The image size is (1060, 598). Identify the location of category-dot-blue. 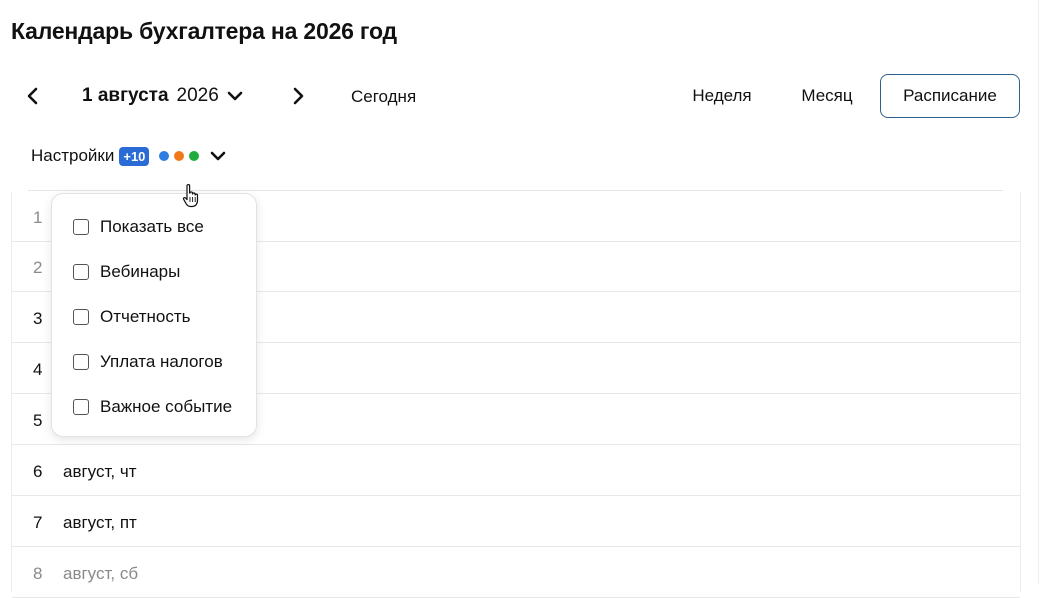
(164, 156).